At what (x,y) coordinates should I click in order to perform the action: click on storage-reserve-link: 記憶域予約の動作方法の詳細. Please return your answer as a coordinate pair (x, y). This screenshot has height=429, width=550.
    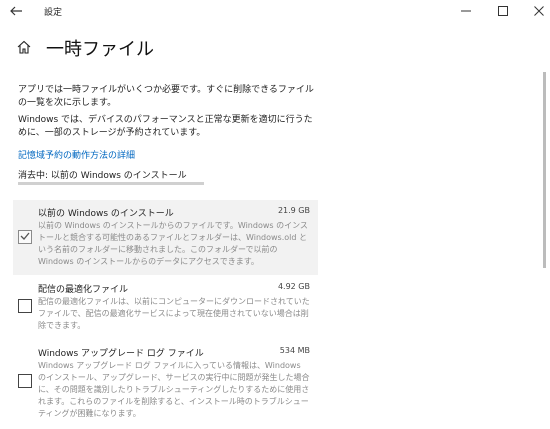
    Looking at the image, I should click on (76, 154).